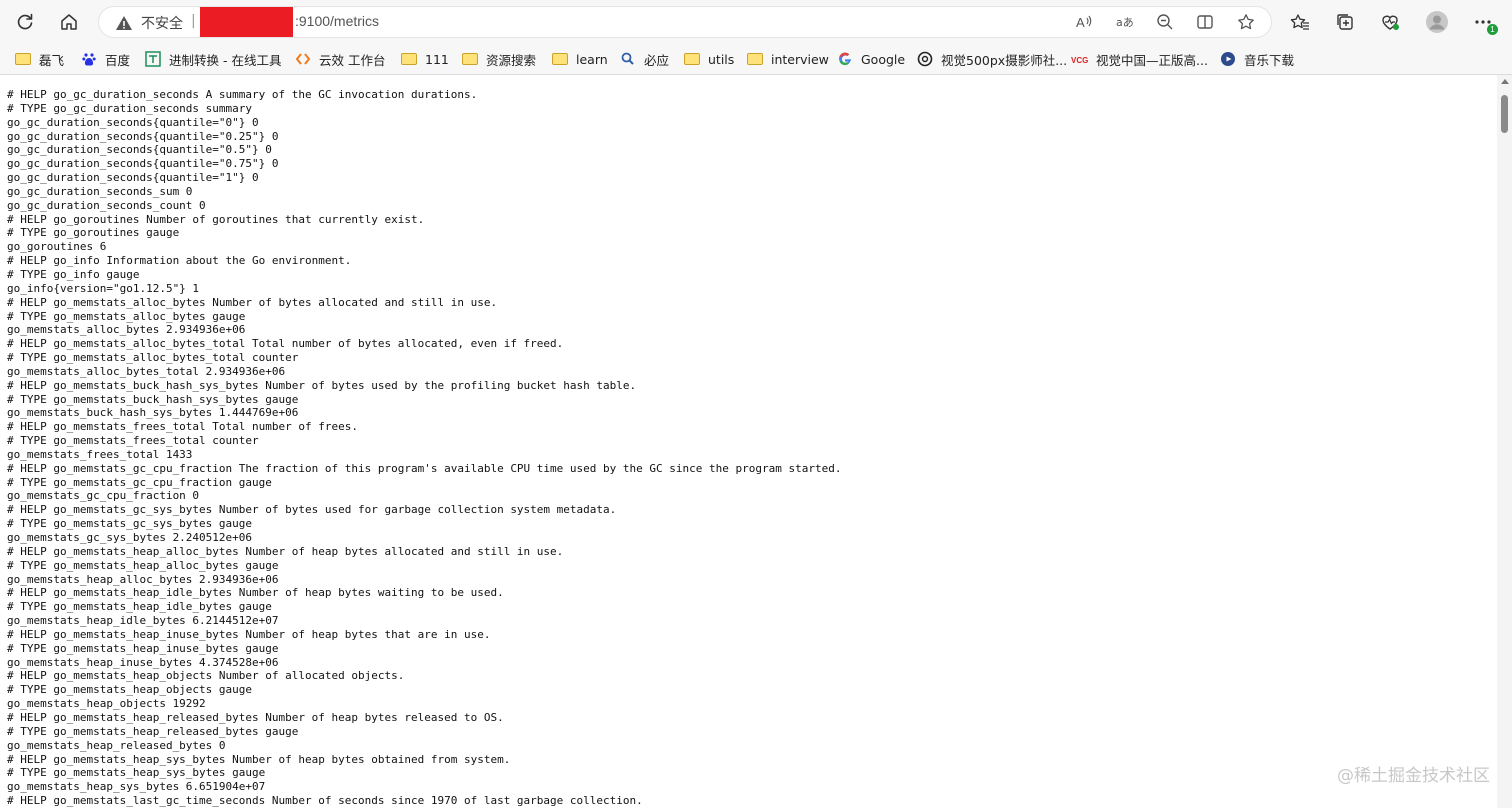 This screenshot has height=808, width=1512. Describe the element at coordinates (212, 59) in the screenshot. I see `bookmark-base-converter: 进制转换 - 在线工具` at that location.